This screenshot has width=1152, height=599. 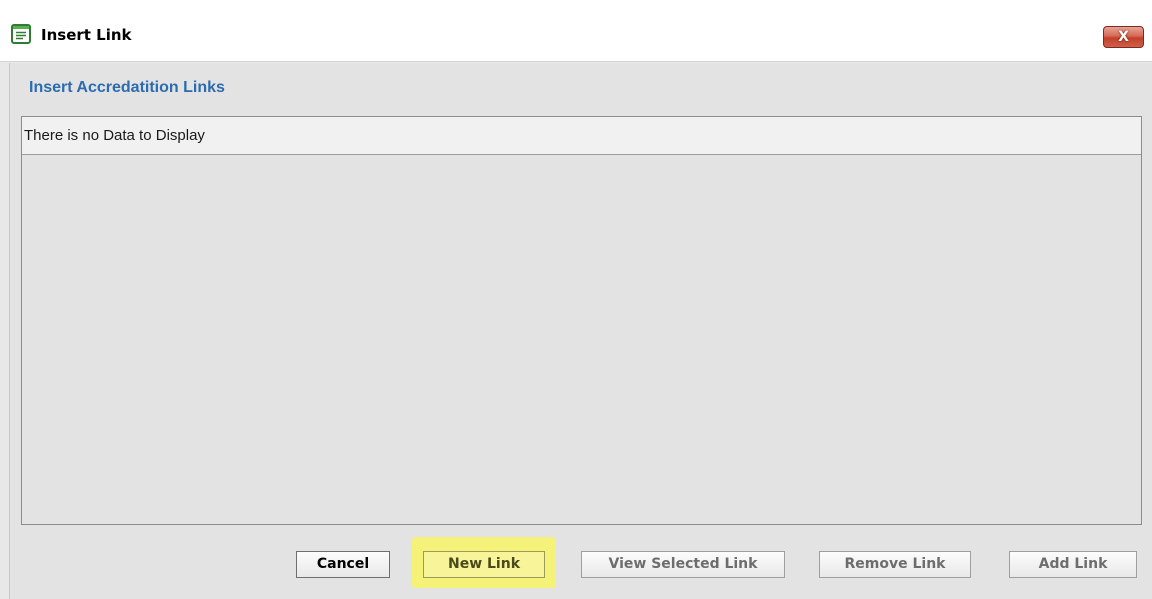 I want to click on view-selected-link-button: View Selected Link, so click(x=683, y=564).